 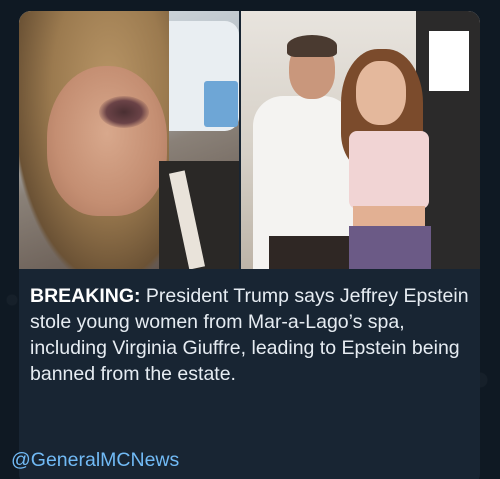 I want to click on girl-face-shape, so click(x=381, y=93).